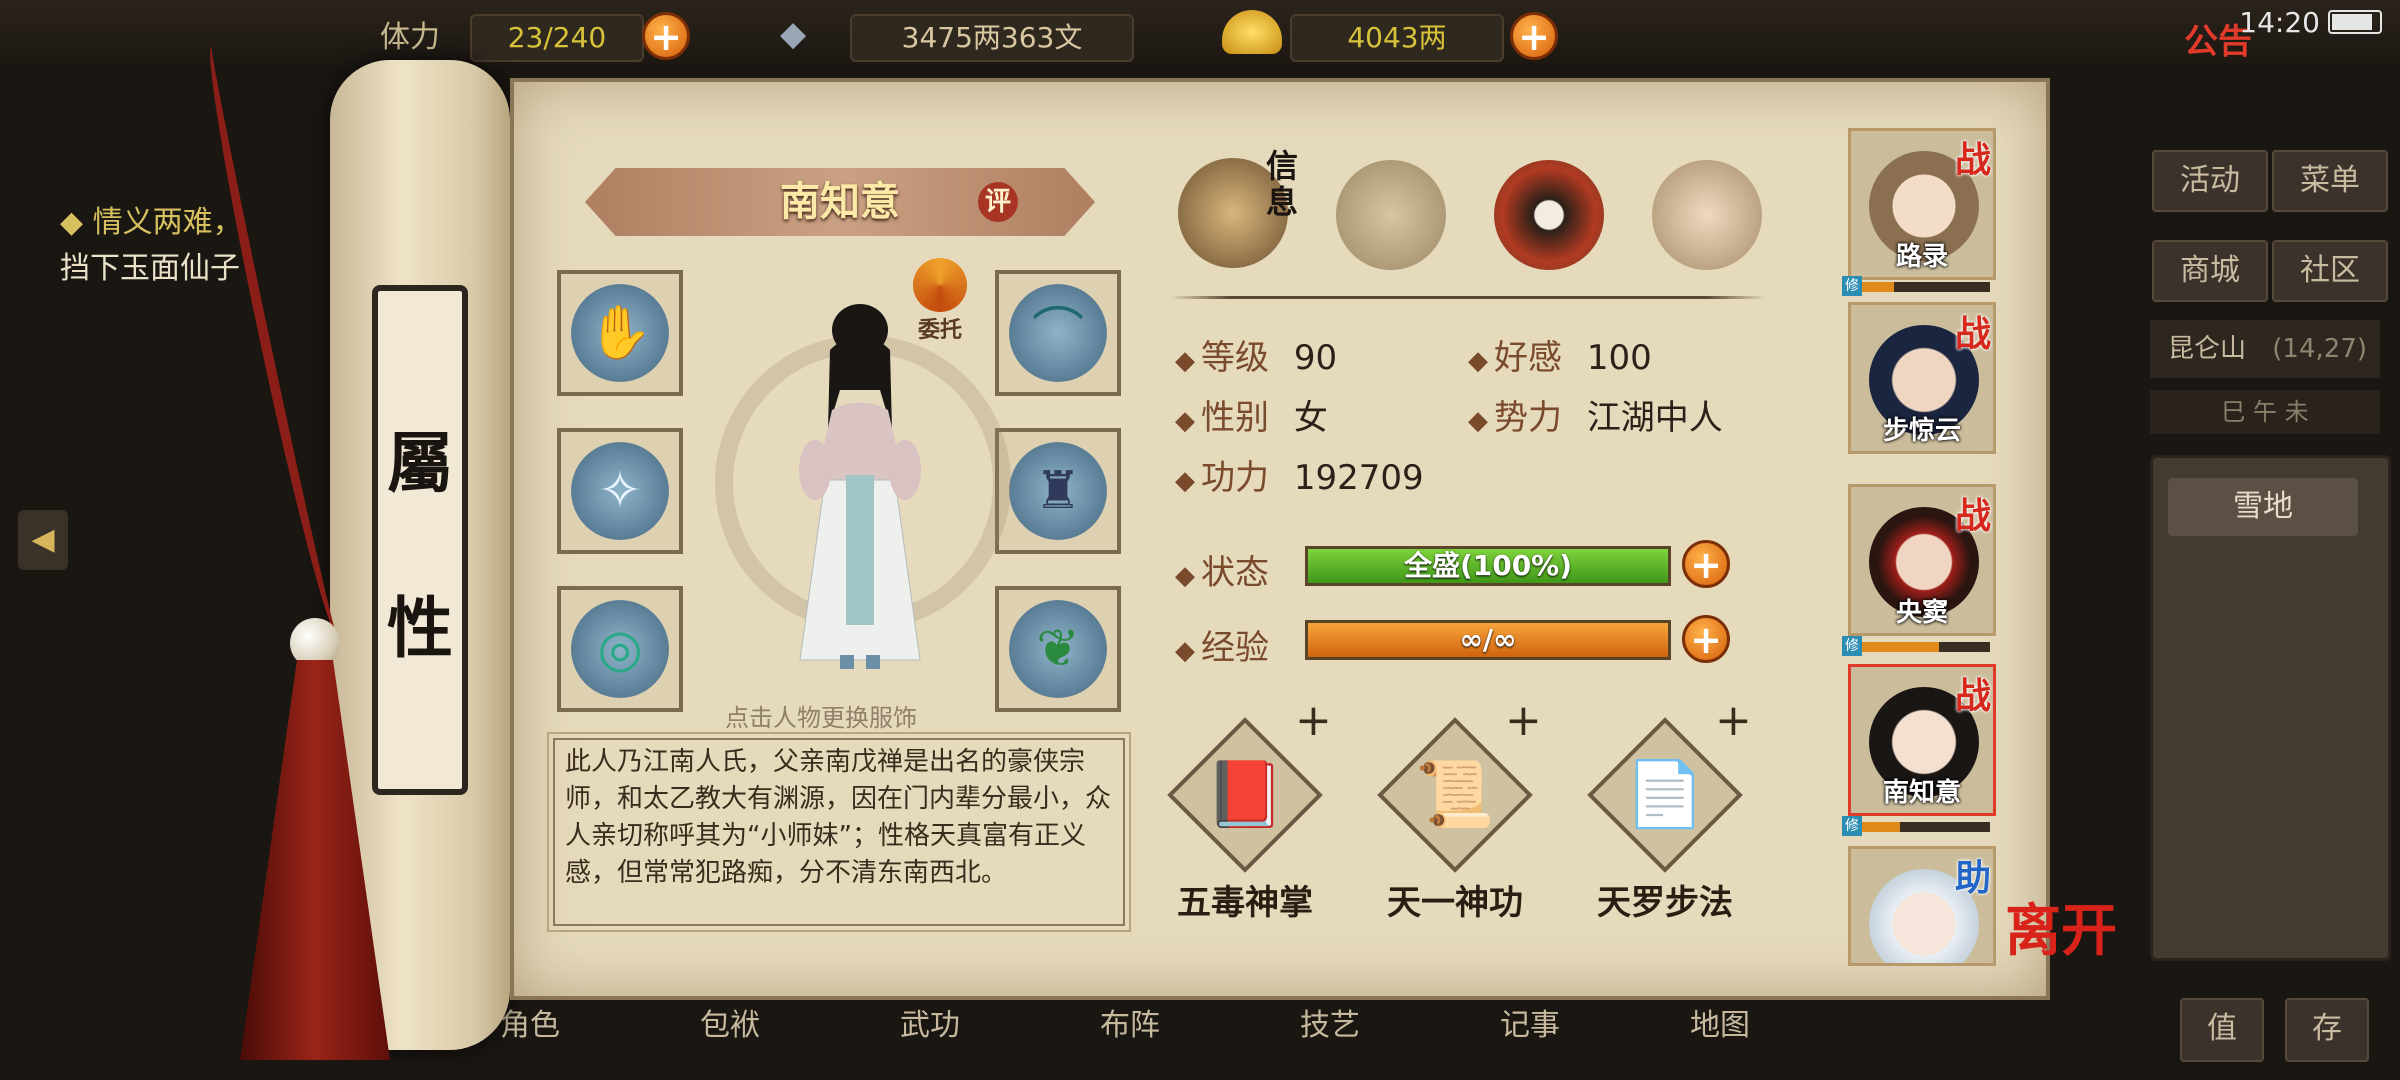 This screenshot has width=2400, height=1080. What do you see at coordinates (1330, 1022) in the screenshot?
I see `nav-skill: 技艺` at bounding box center [1330, 1022].